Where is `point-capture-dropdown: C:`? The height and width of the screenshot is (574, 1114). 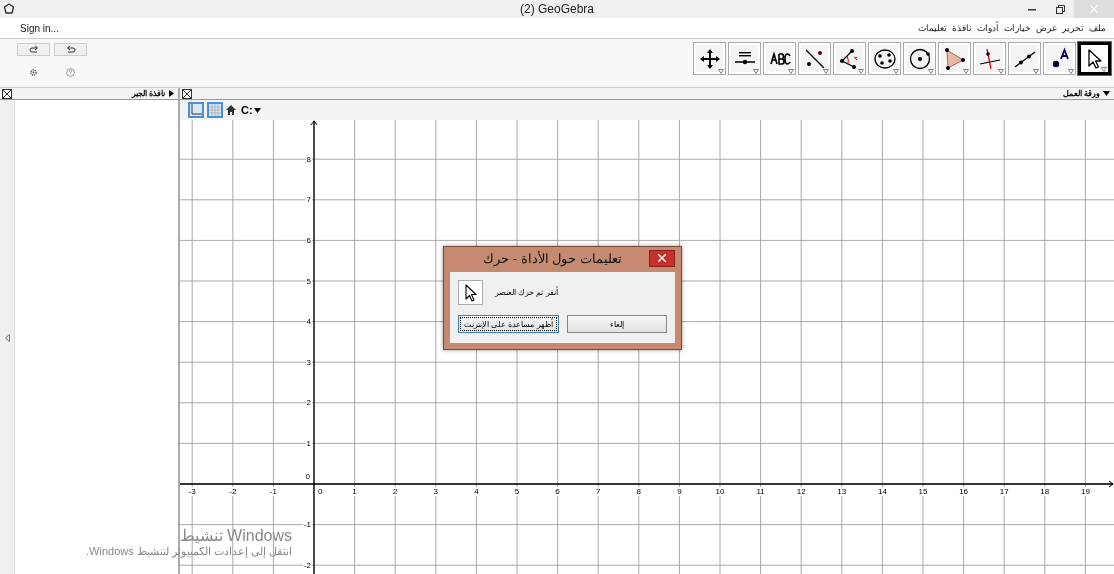
point-capture-dropdown: C: is located at coordinates (251, 110).